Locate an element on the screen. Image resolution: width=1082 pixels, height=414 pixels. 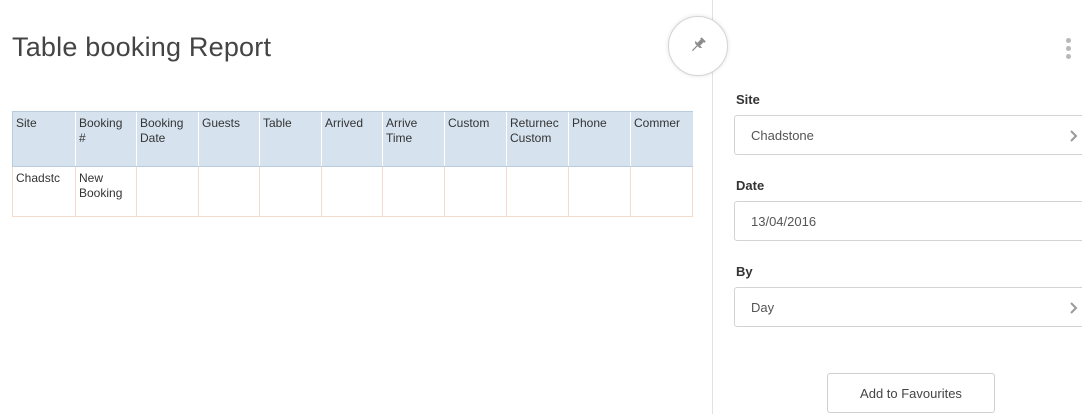
pin-icon is located at coordinates (698, 44).